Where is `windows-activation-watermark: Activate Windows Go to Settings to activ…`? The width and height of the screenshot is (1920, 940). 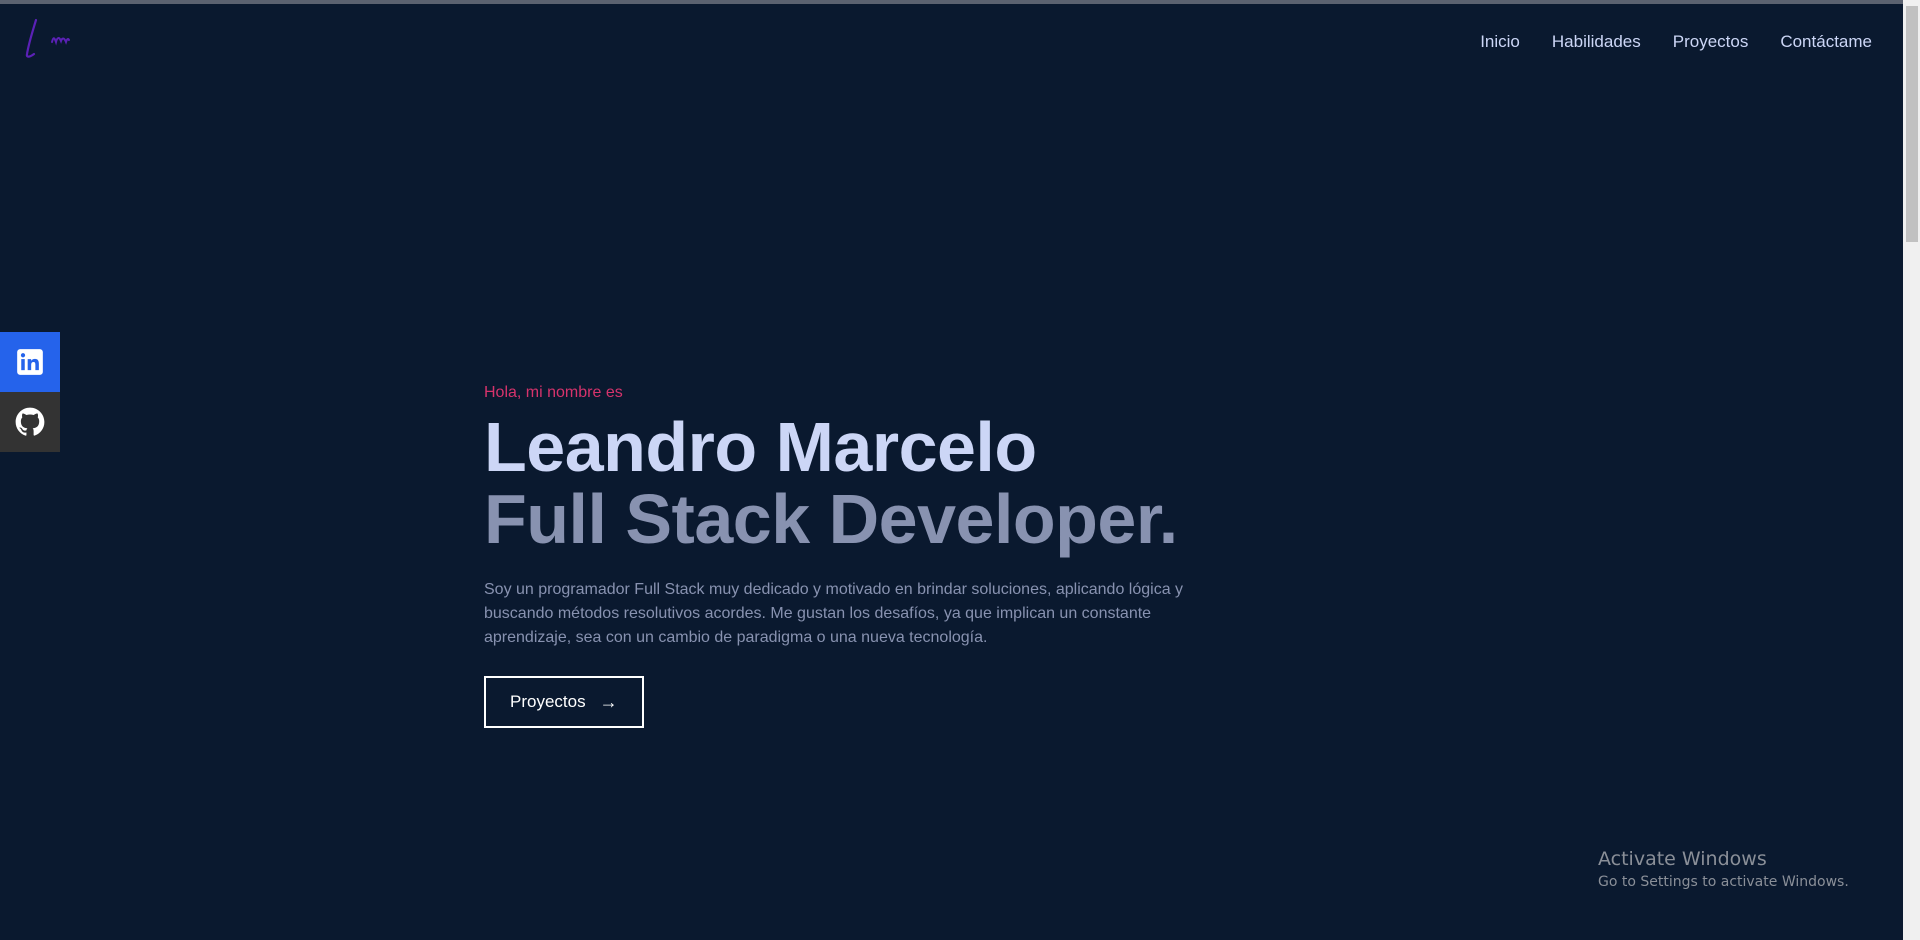
windows-activation-watermark: Activate Windows Go to Settings to activ… is located at coordinates (1723, 869).